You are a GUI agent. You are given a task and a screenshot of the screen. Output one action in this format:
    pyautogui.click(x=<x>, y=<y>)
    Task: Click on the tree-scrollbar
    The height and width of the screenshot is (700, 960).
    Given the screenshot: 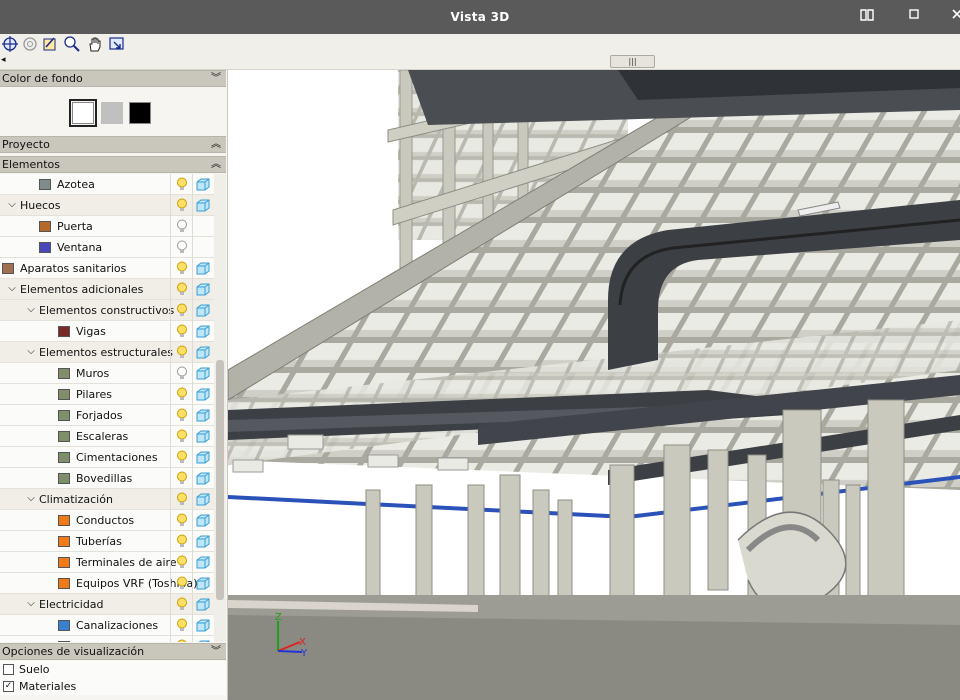 What is the action you would take?
    pyautogui.click(x=220, y=408)
    